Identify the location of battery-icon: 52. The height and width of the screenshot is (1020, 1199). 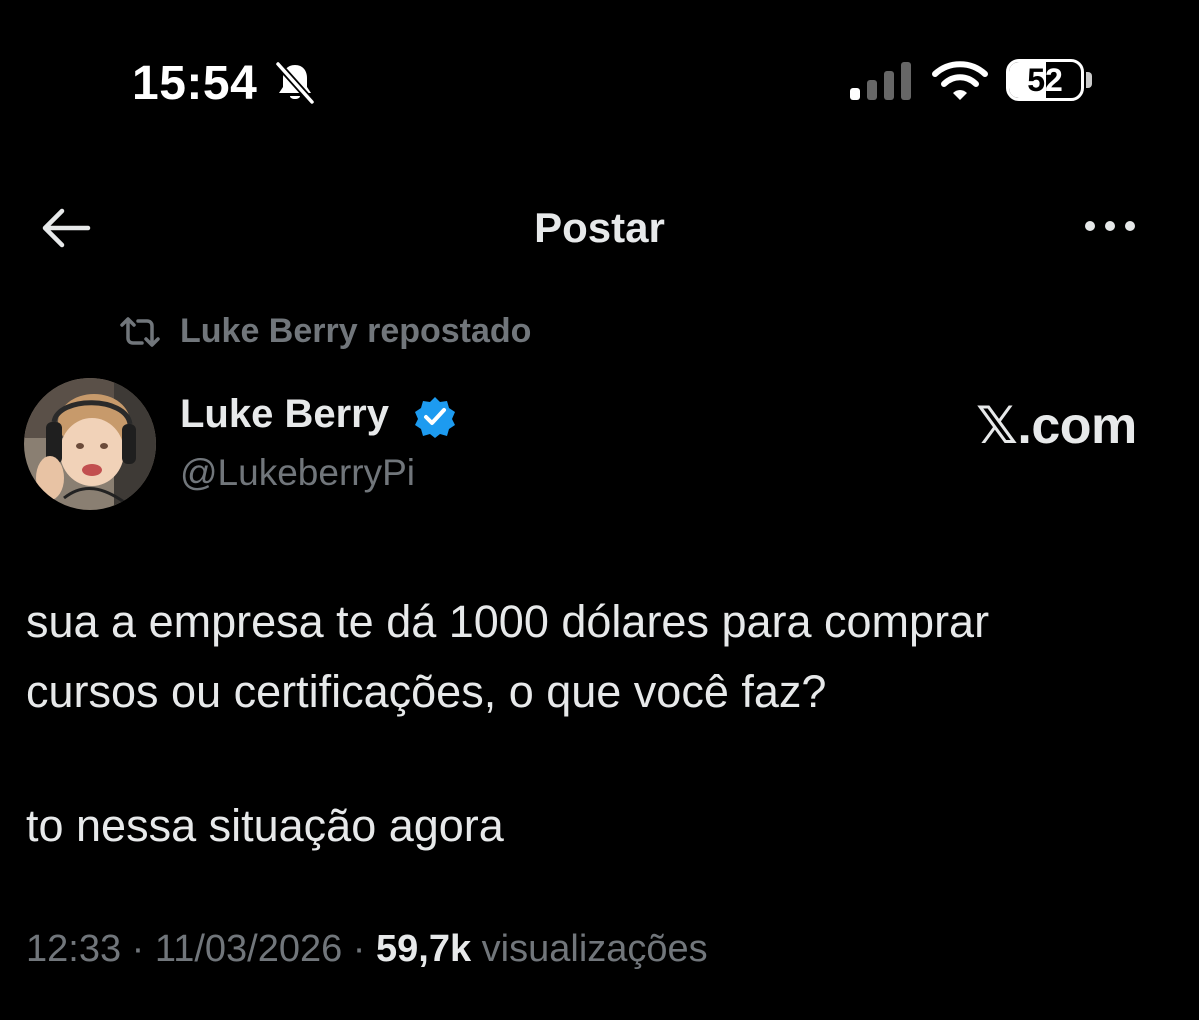
(1045, 80).